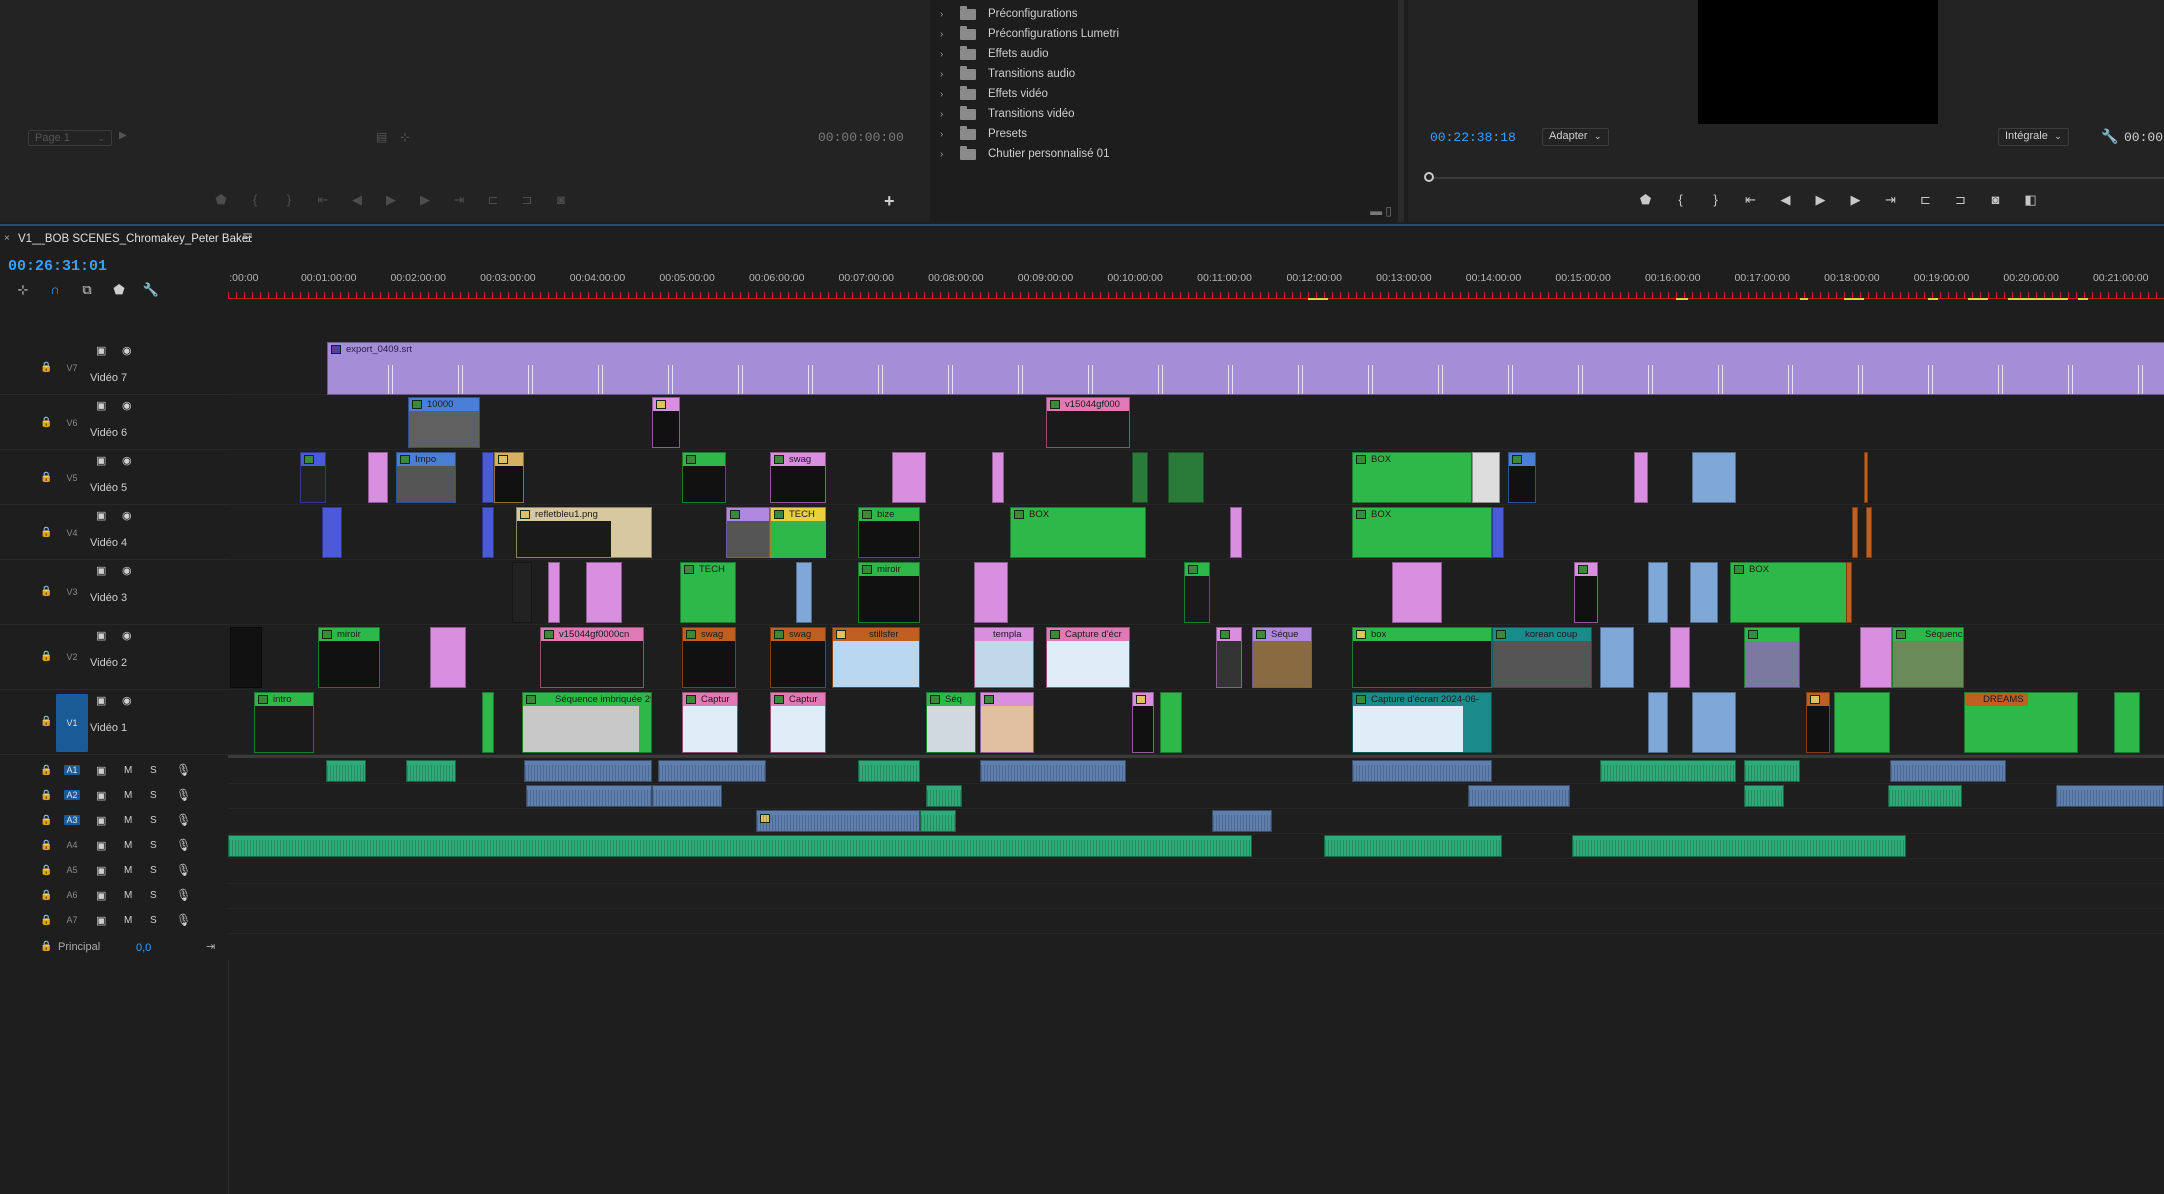 The width and height of the screenshot is (2164, 1194). I want to click on track-id: V6, so click(72, 423).